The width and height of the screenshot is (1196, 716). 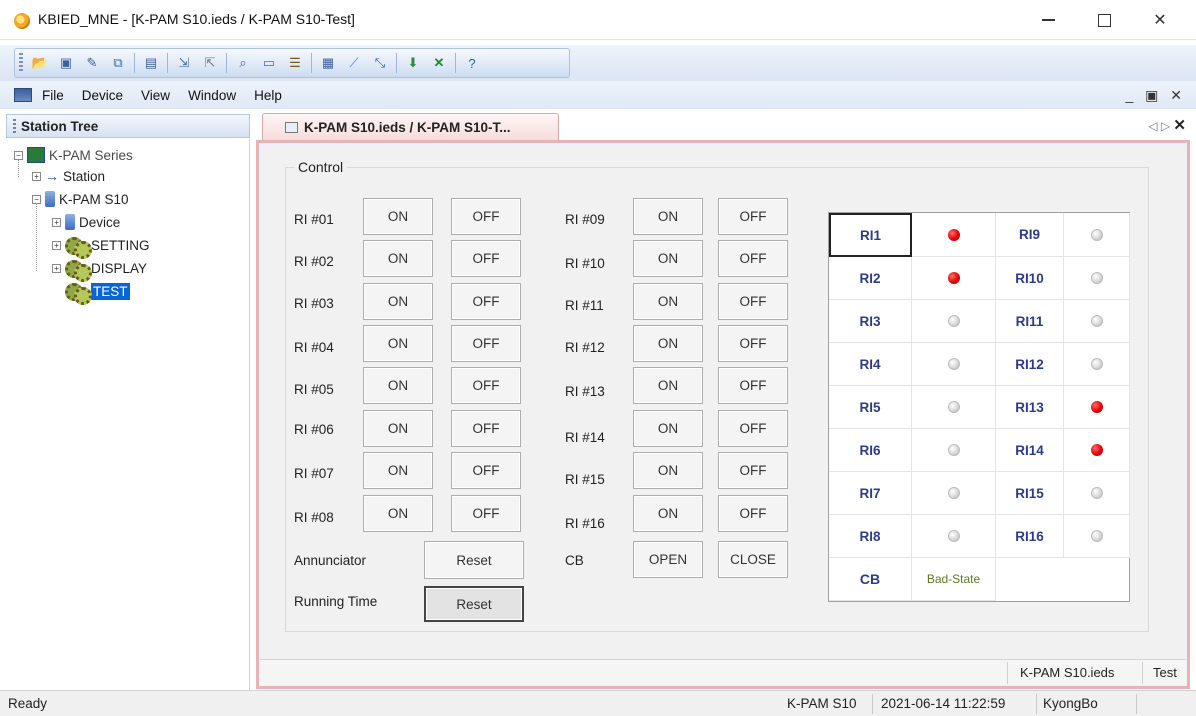 What do you see at coordinates (291, 127) in the screenshot?
I see `window-icon` at bounding box center [291, 127].